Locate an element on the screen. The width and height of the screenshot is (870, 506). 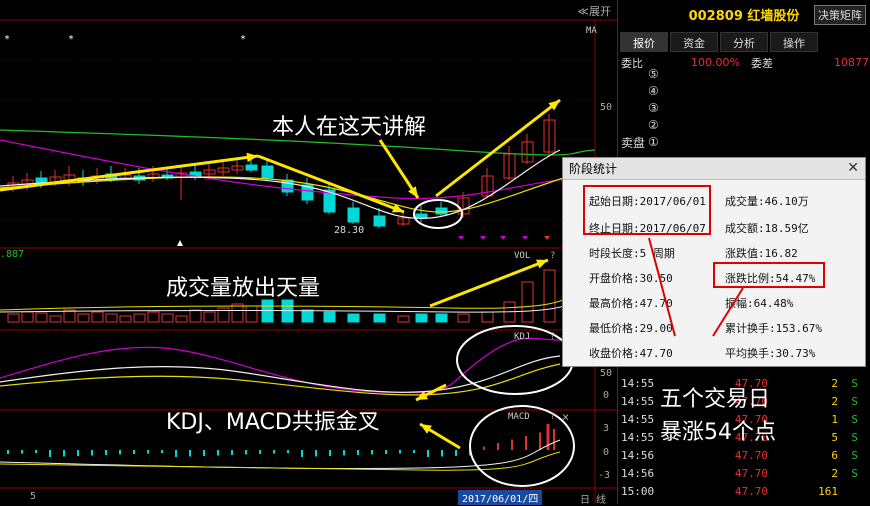
macd-axis-neg3: -3 is located at coordinates (604, 475).